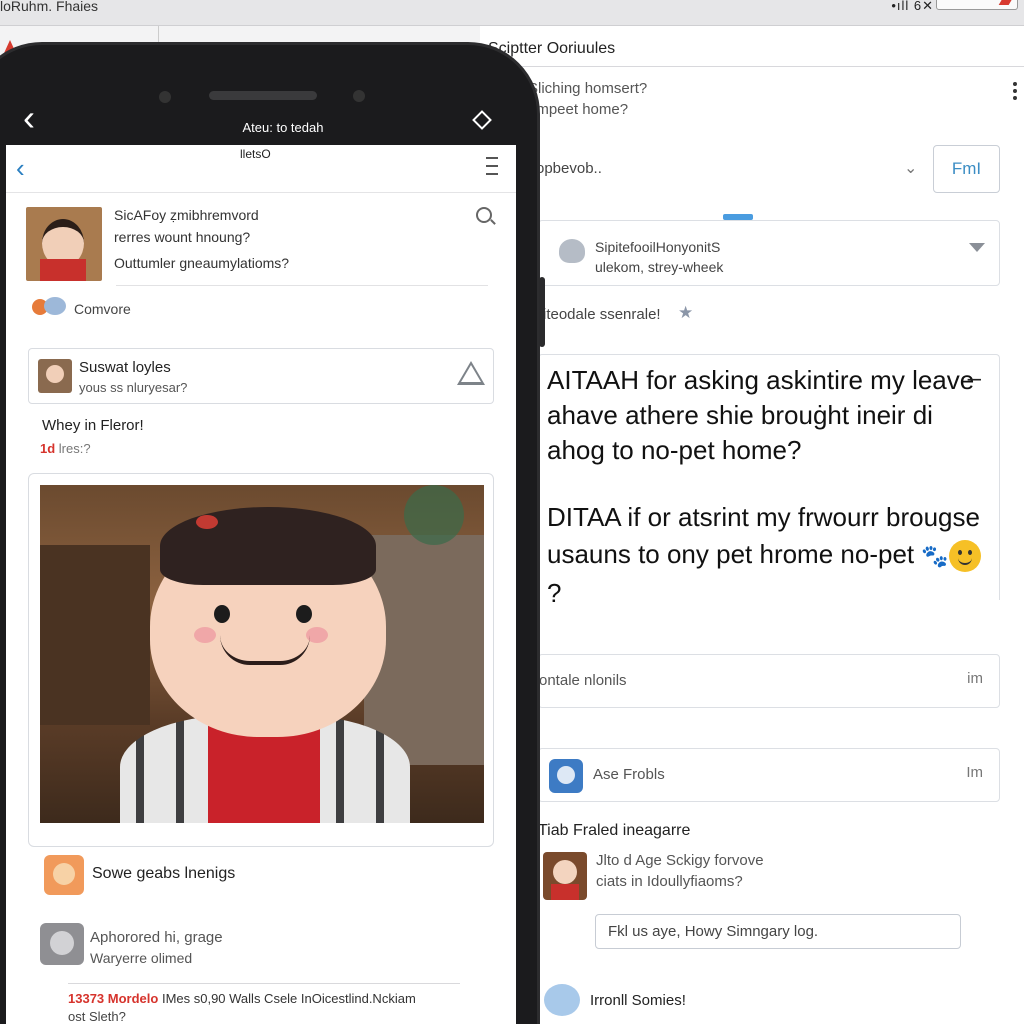 The width and height of the screenshot is (1024, 1024). Describe the element at coordinates (769, 681) in the screenshot. I see `option-row: ontale nlonils im` at that location.